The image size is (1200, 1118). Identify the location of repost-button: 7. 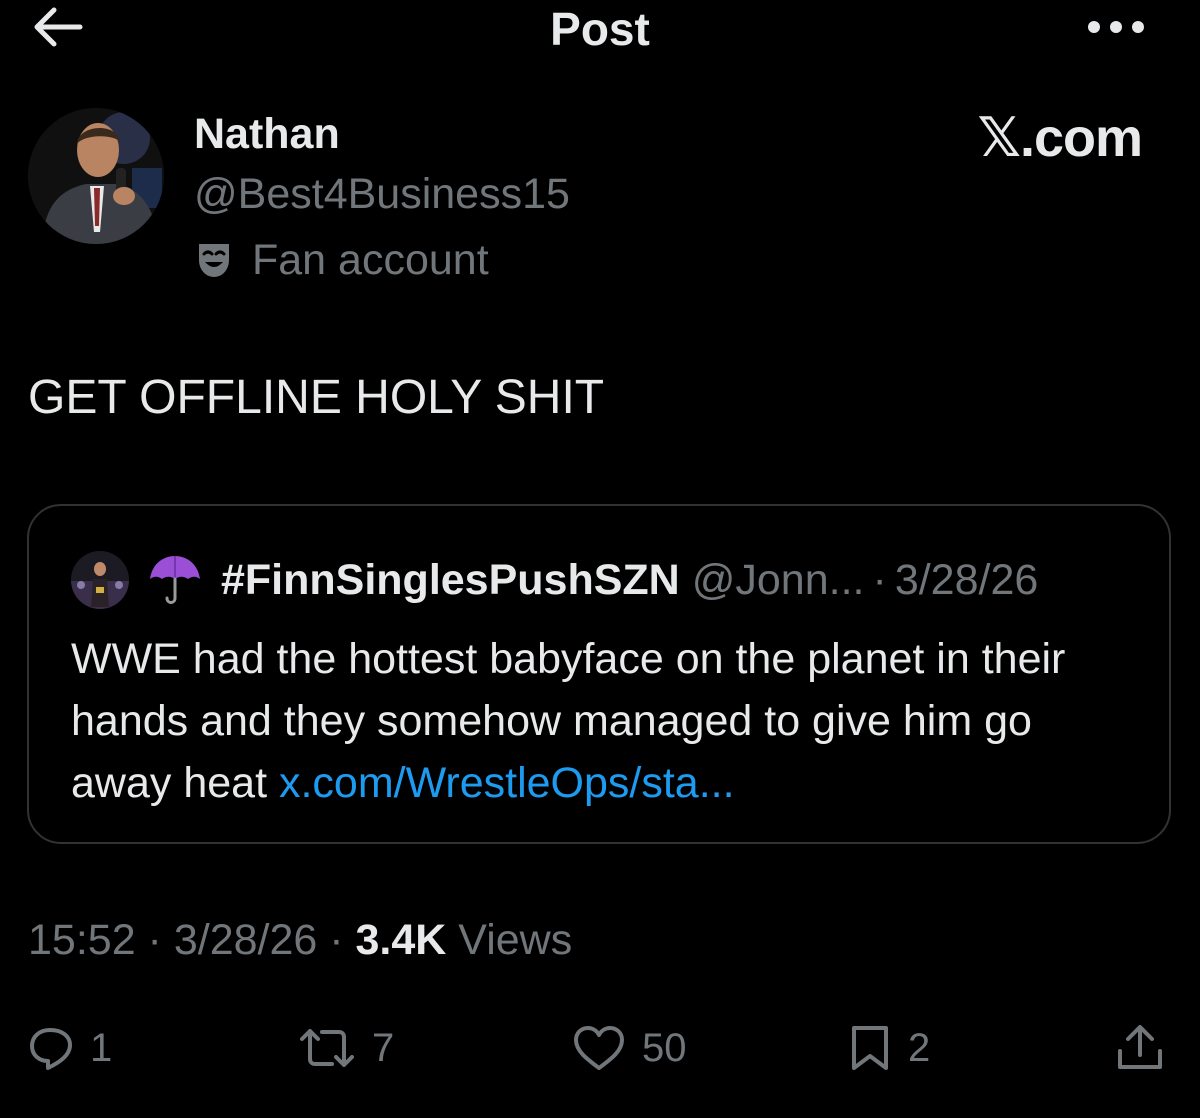
(346, 1048).